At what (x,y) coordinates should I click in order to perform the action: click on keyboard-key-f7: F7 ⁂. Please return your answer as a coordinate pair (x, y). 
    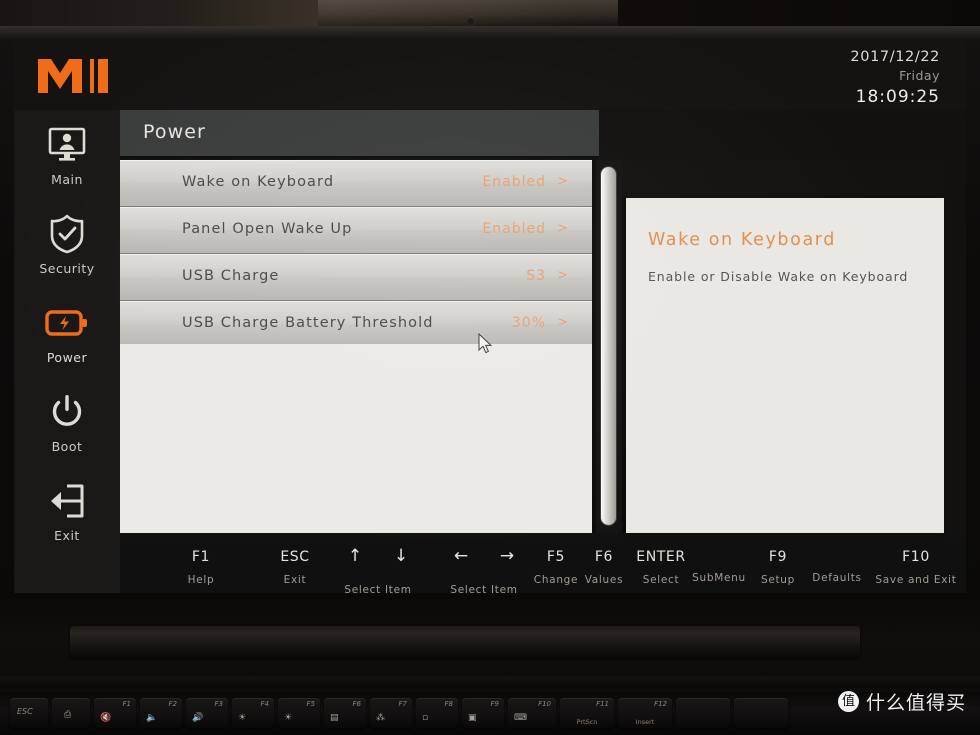
    Looking at the image, I should click on (391, 713).